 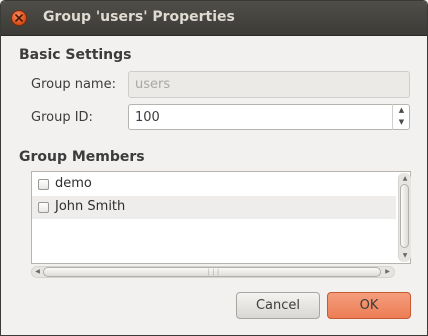 I want to click on list-item: demo, so click(x=214, y=184).